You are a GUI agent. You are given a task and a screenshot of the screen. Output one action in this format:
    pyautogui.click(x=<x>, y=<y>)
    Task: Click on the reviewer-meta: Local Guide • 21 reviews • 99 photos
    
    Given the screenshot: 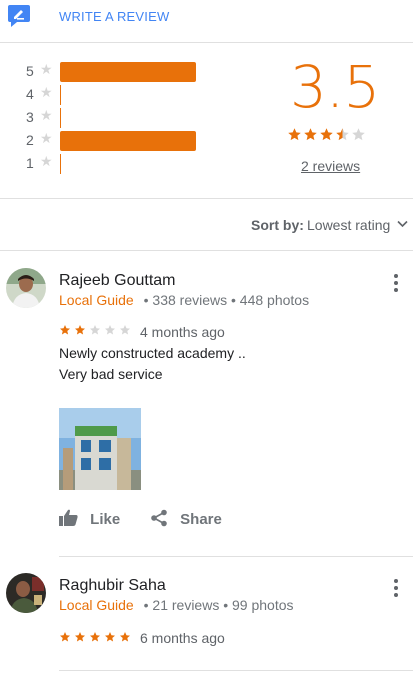 What is the action you would take?
    pyautogui.click(x=176, y=605)
    